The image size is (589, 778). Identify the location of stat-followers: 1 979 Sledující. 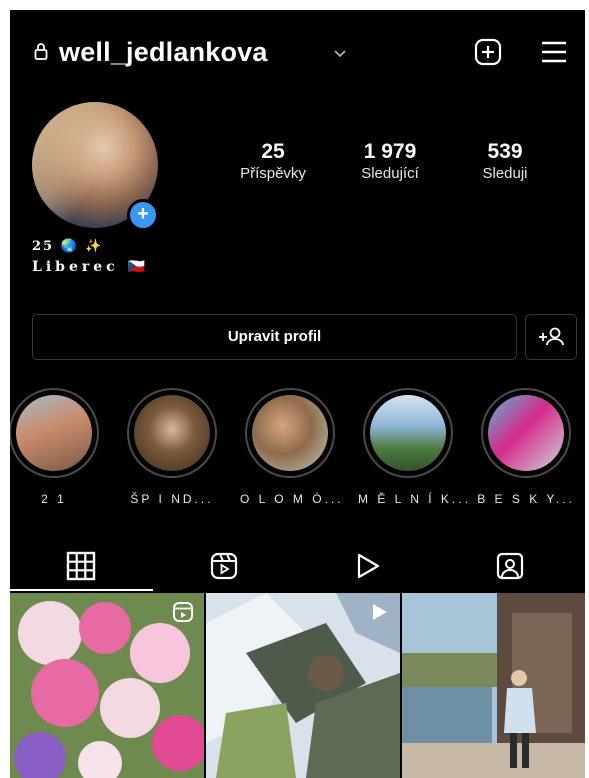
(390, 162).